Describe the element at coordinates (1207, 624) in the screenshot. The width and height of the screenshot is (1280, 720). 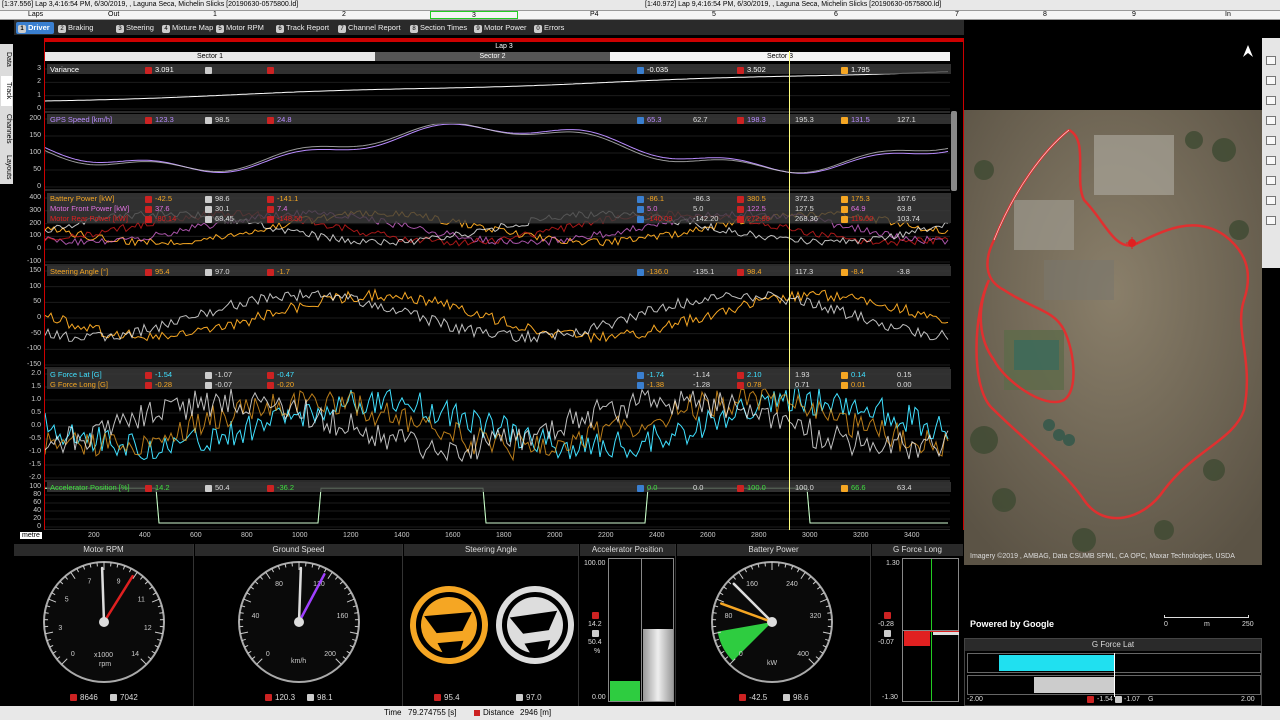
I see `scale-unit: m` at that location.